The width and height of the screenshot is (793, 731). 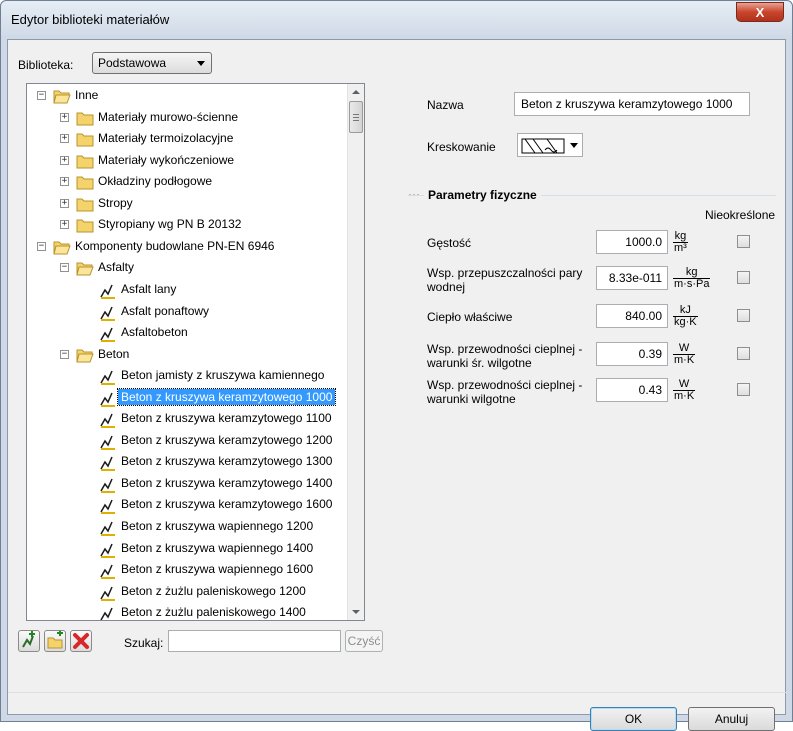 What do you see at coordinates (223, 375) in the screenshot?
I see `tree-item-label: Beton jamisty z kruszywa kamiennego` at bounding box center [223, 375].